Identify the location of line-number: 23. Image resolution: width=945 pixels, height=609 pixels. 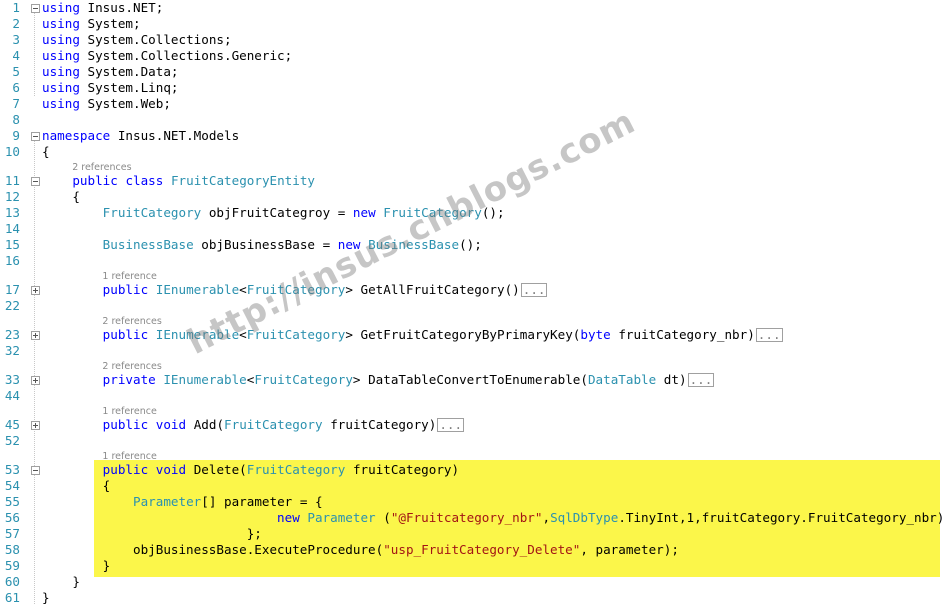
(12, 334).